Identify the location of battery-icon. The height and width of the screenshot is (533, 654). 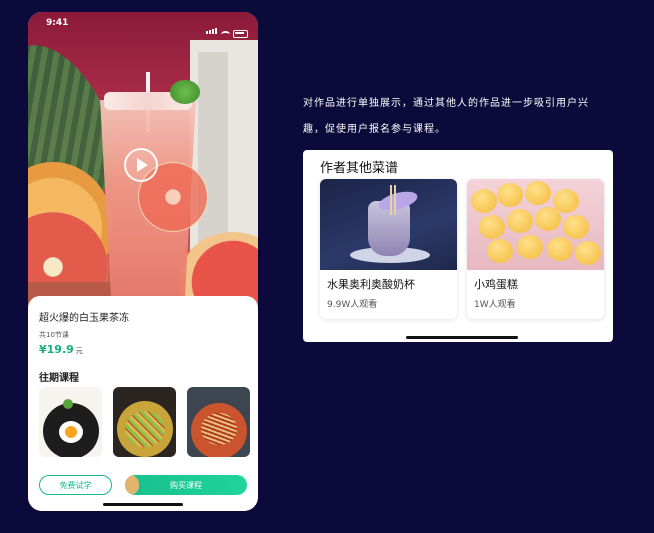
(240, 34).